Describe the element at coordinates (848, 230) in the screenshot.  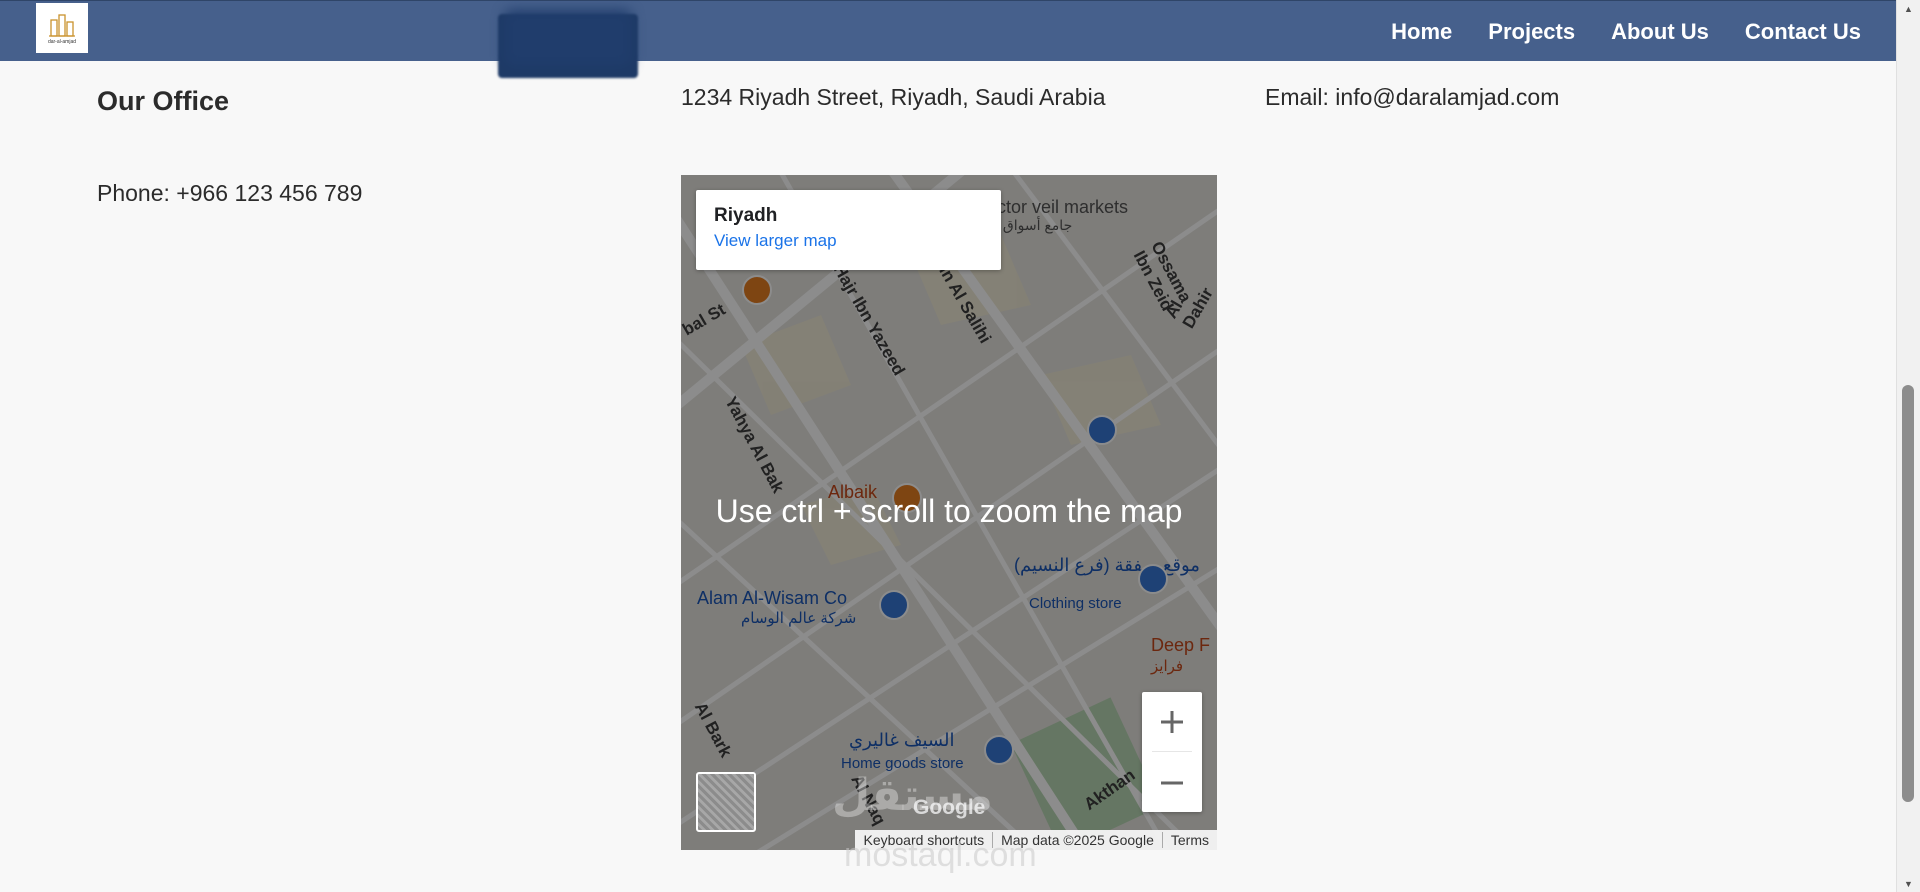
I see `map-place-card: Riyadh View larger map` at that location.